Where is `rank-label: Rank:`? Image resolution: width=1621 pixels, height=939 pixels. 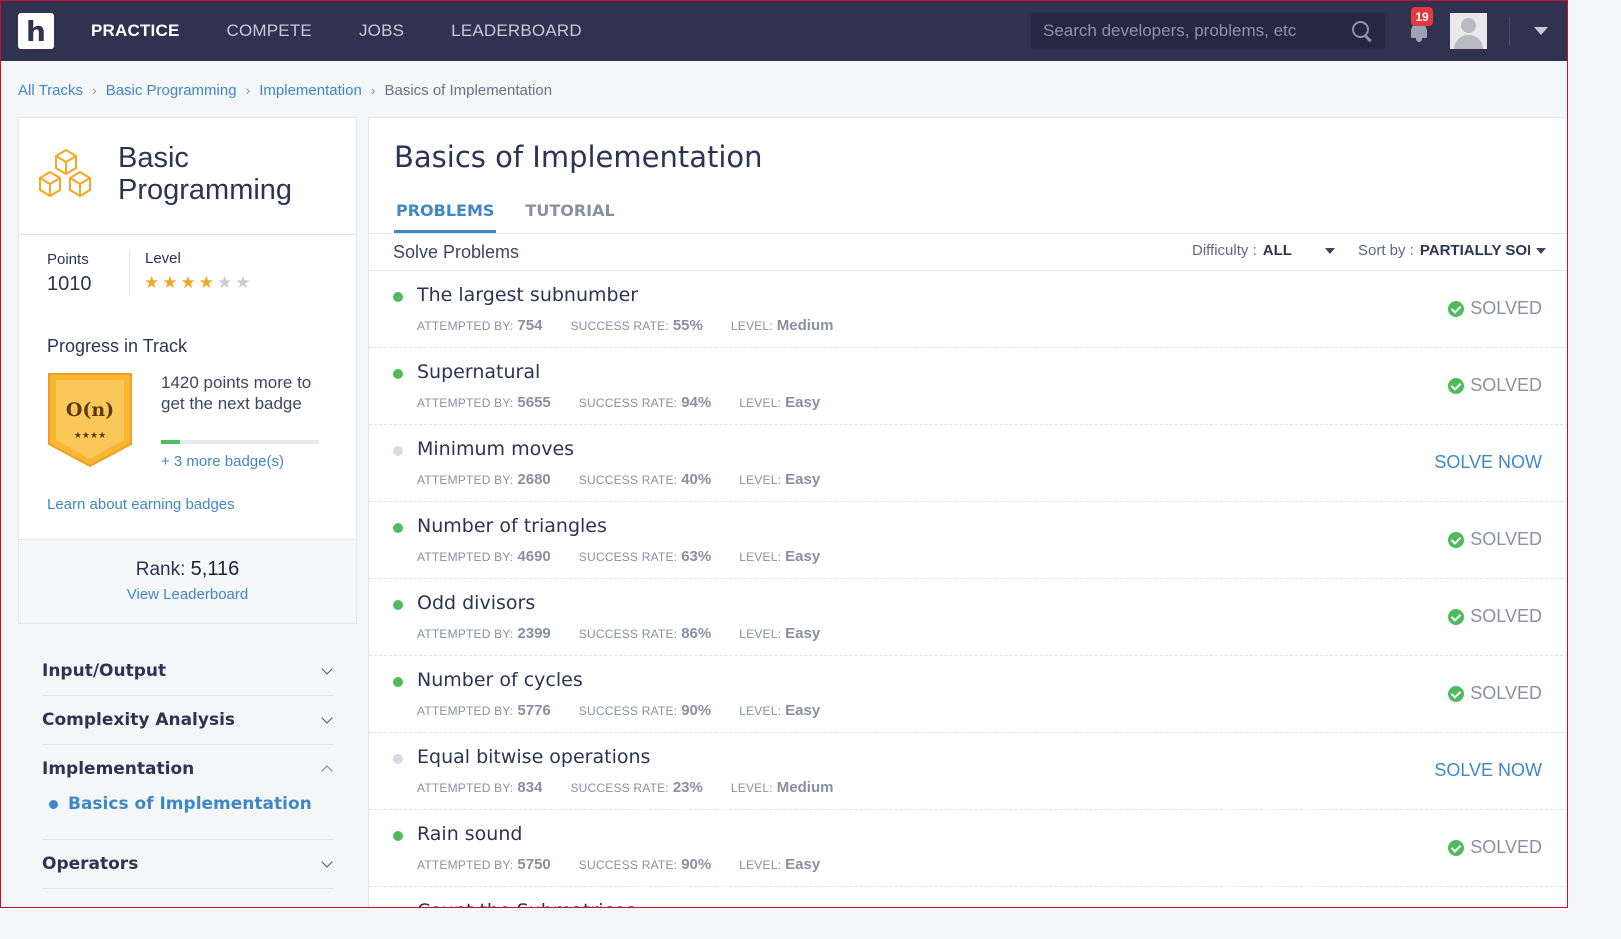 rank-label: Rank: is located at coordinates (160, 569).